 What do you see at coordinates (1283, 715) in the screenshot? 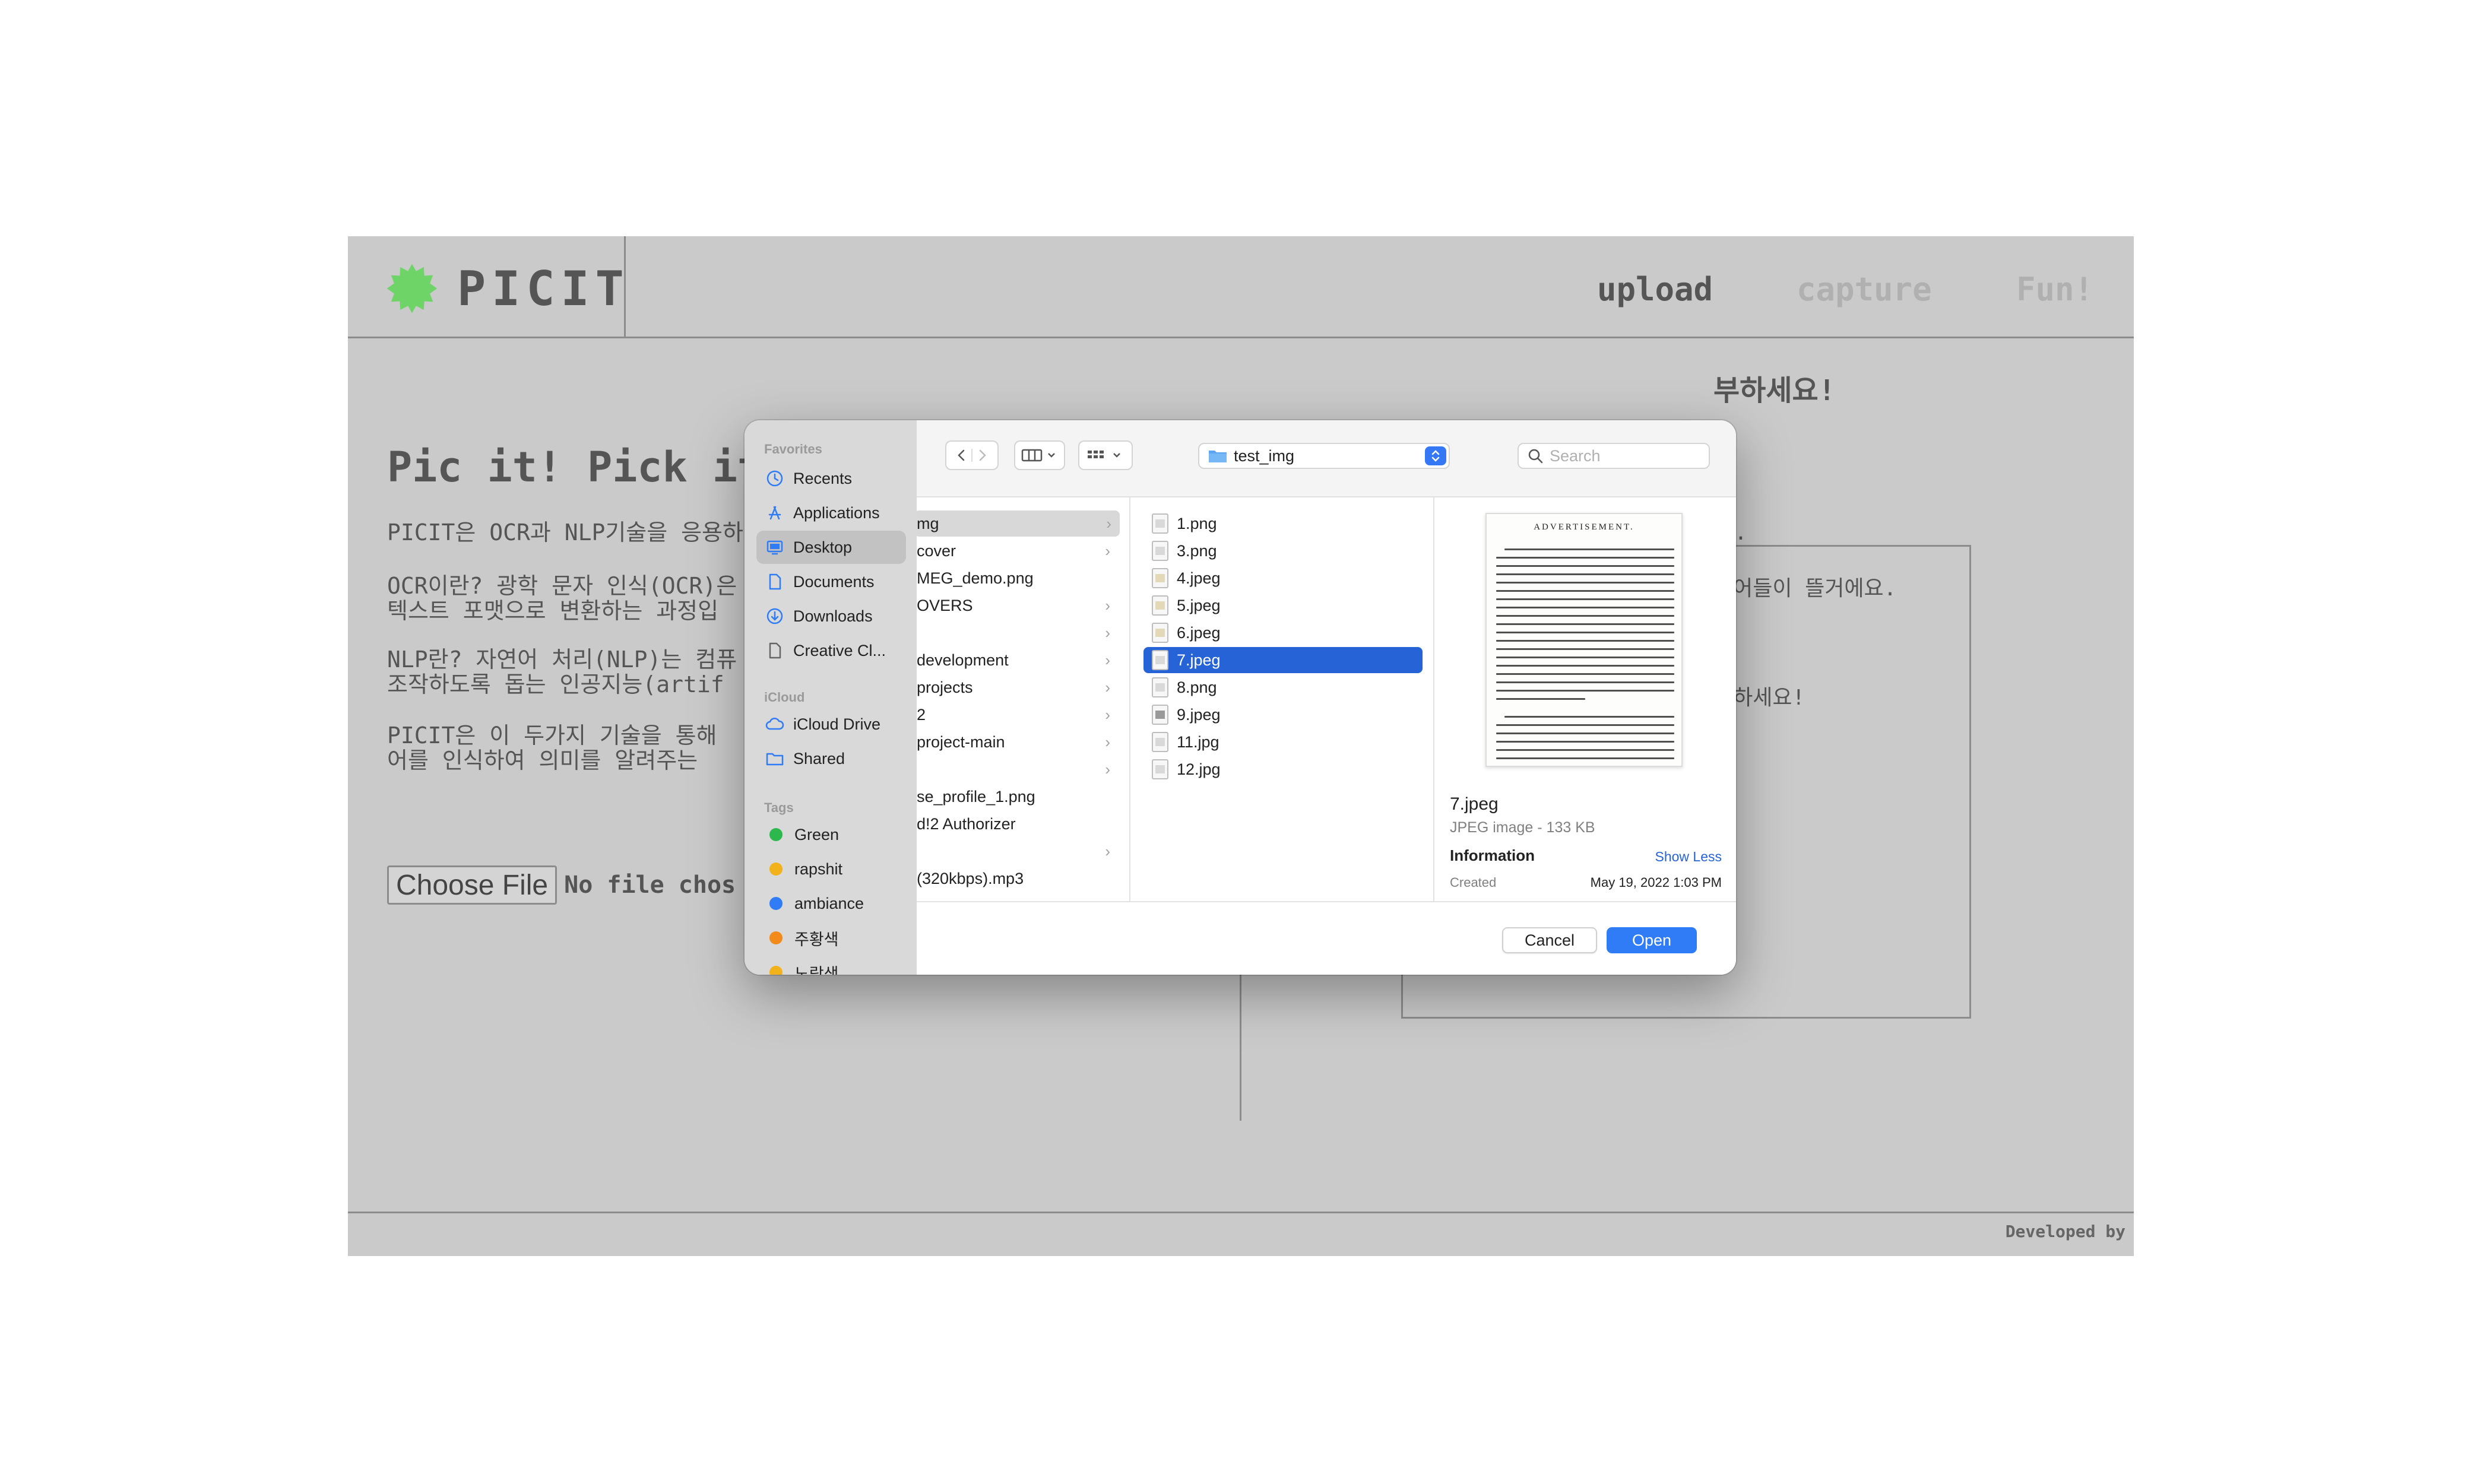
I see `file-row: 9.jpeg` at bounding box center [1283, 715].